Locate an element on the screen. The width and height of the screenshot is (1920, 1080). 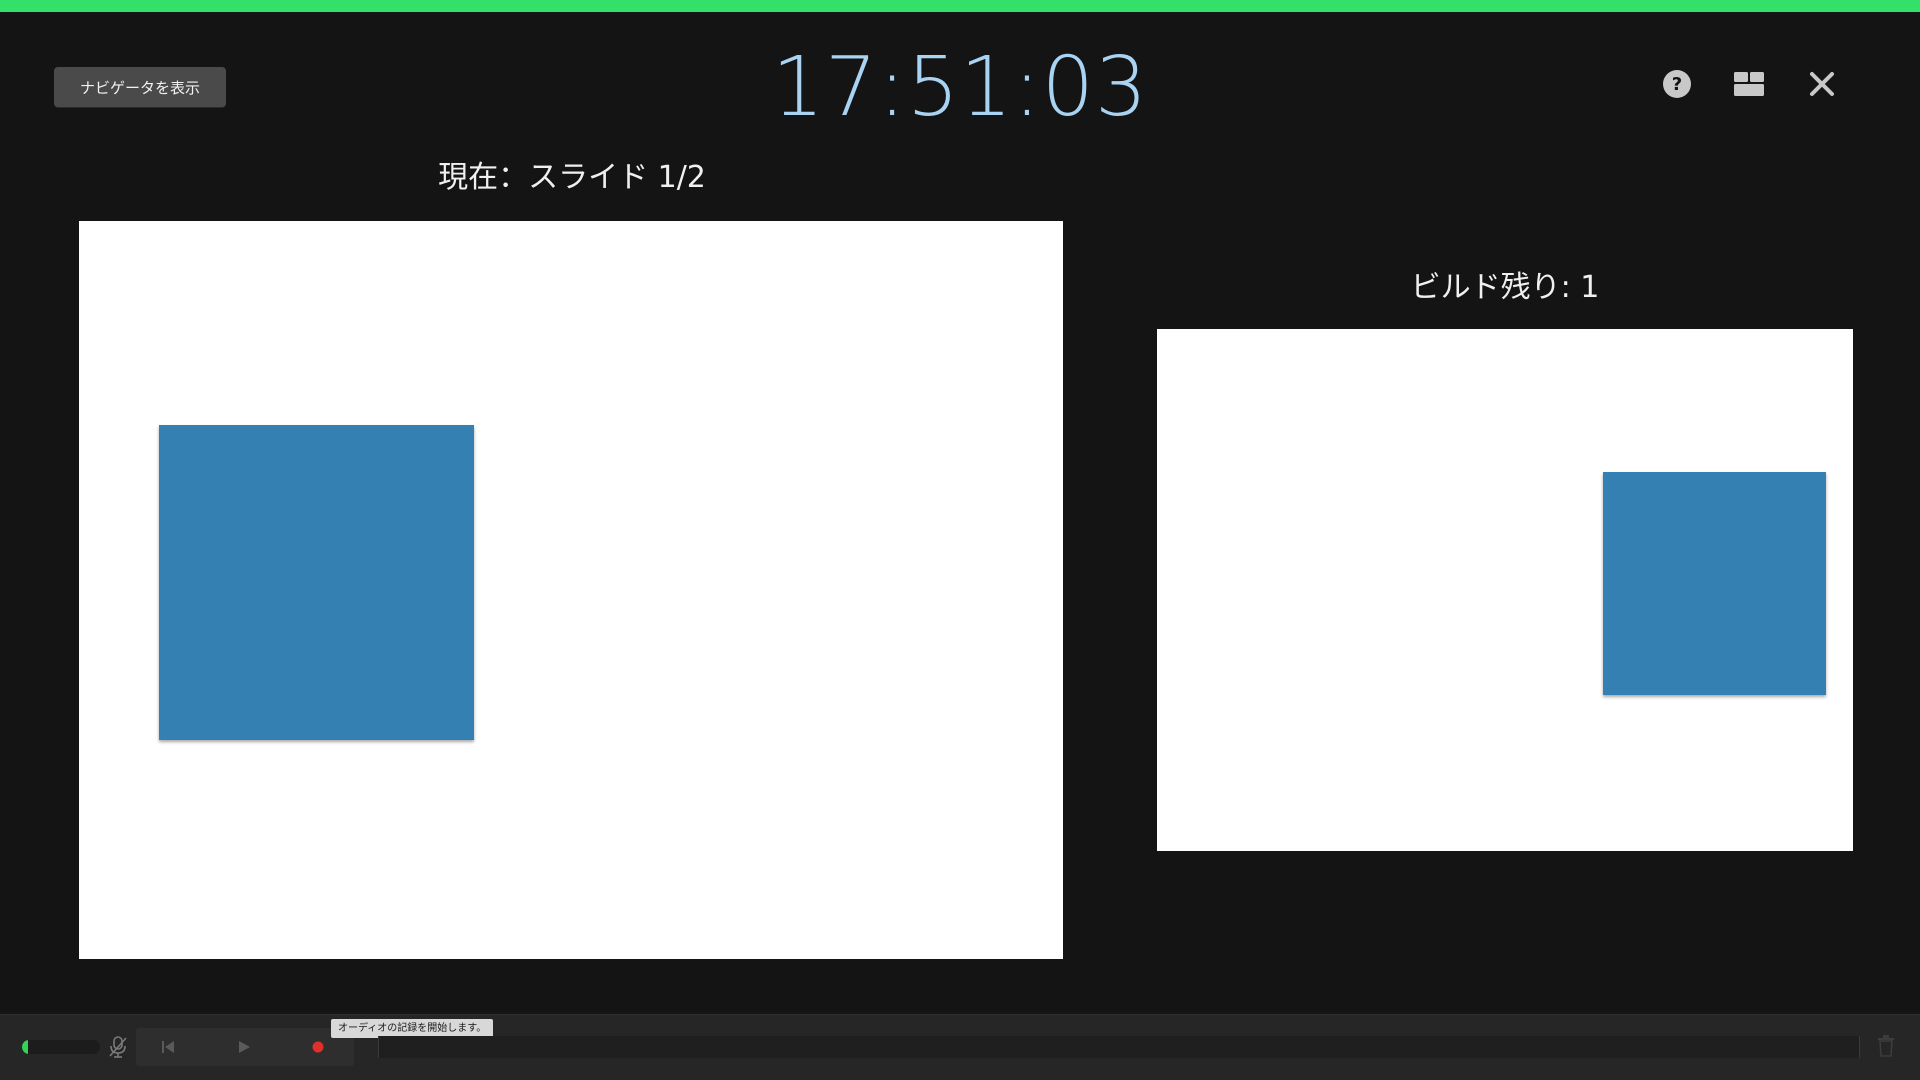
skip-back-icon is located at coordinates (168, 1047).